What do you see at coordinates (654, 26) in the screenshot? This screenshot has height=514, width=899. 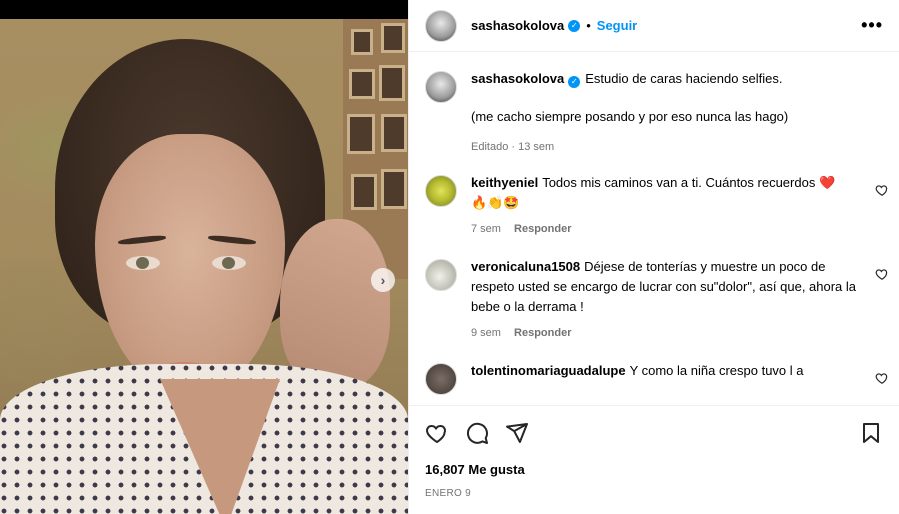 I see `post-header: sashasokolova ✓ • Seguir •••` at bounding box center [654, 26].